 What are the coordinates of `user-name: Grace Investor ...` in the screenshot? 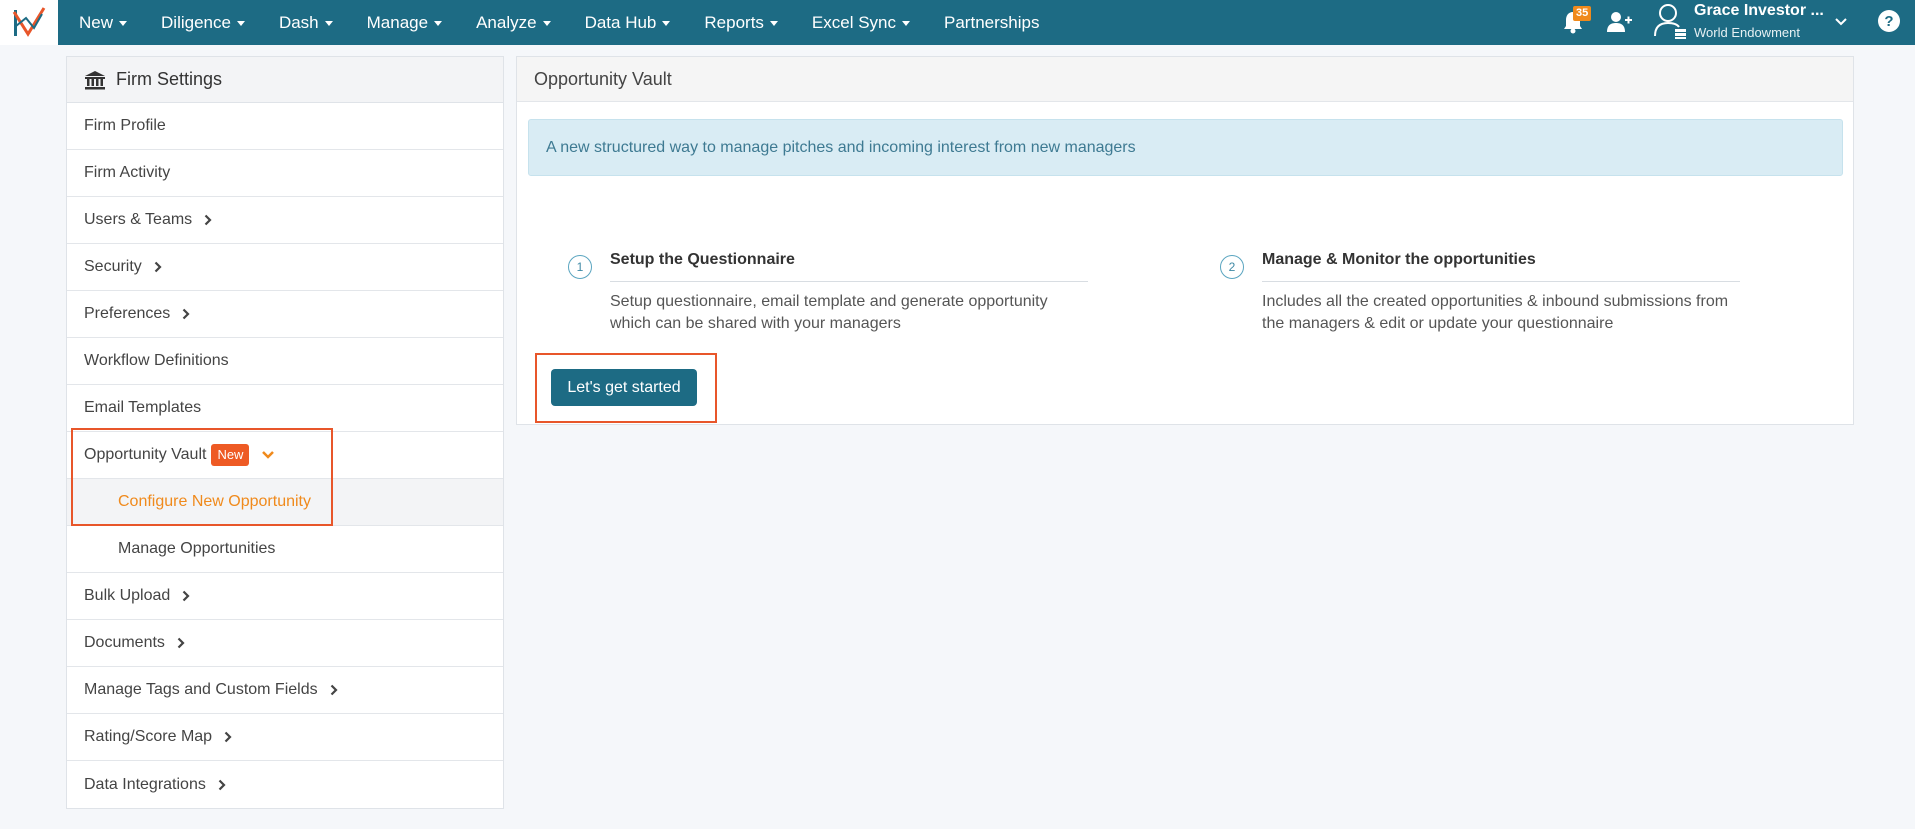 It's located at (1759, 11).